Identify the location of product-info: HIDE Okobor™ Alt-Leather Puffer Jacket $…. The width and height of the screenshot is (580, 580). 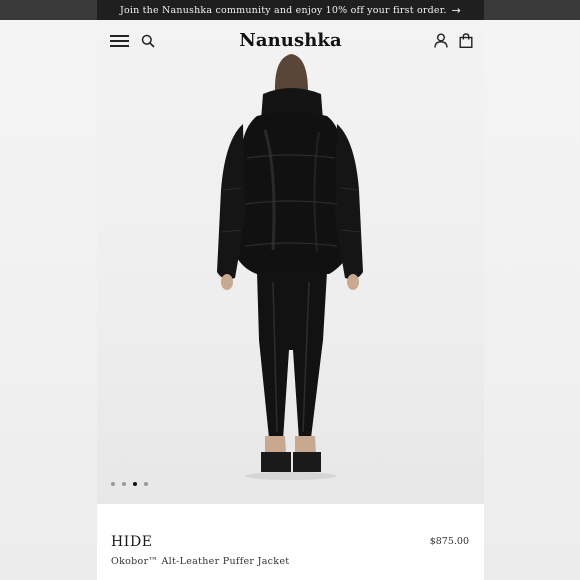
(290, 542).